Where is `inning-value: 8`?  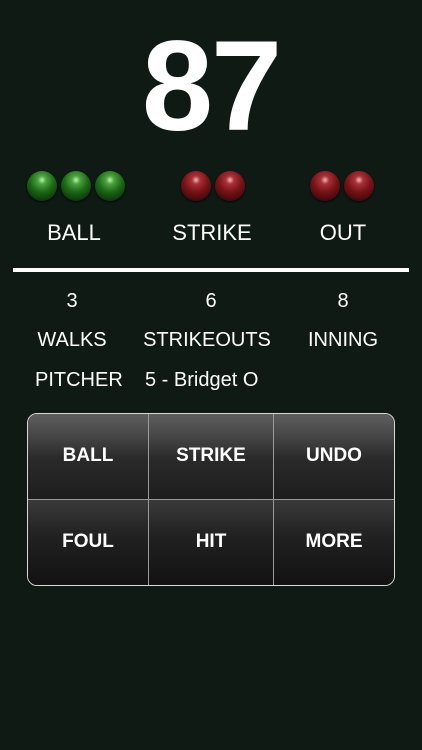 inning-value: 8 is located at coordinates (343, 301).